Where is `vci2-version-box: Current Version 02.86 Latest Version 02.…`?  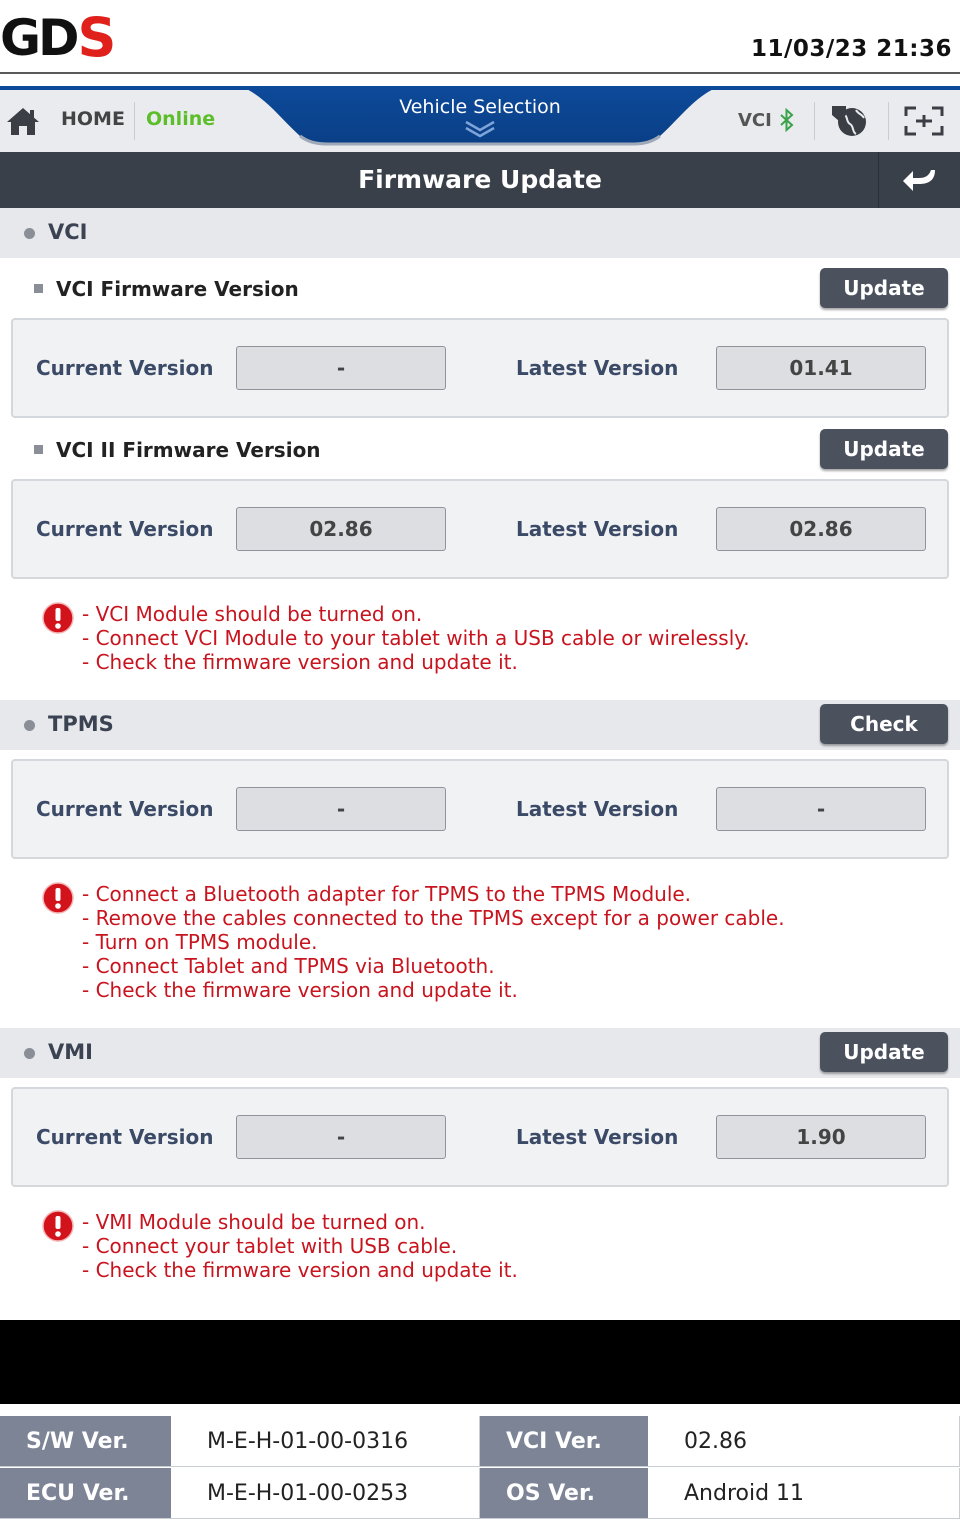 vci2-version-box: Current Version 02.86 Latest Version 02.… is located at coordinates (480, 529).